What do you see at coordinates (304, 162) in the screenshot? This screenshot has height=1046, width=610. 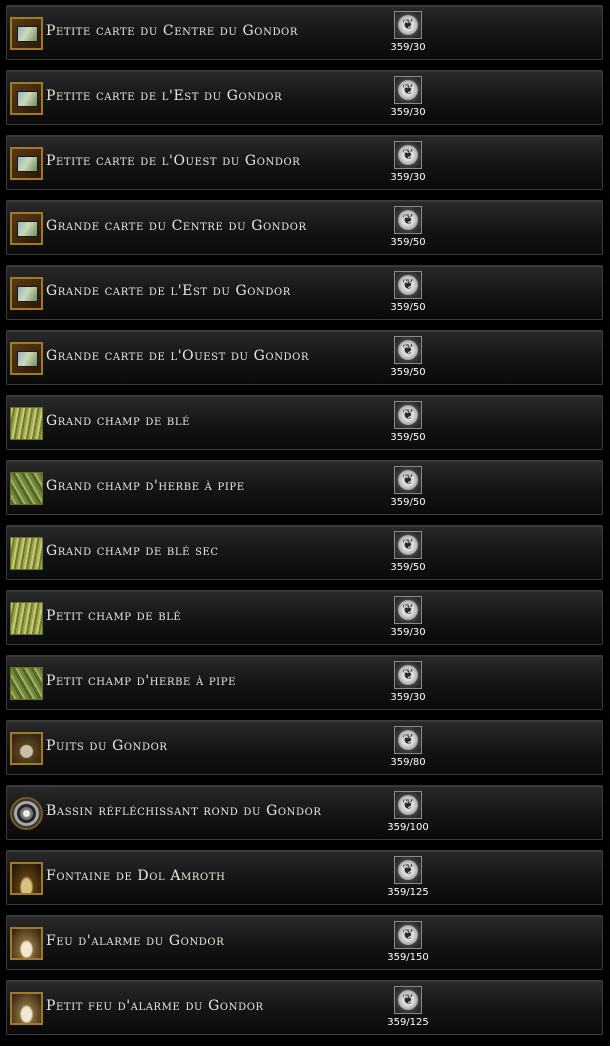 I see `list-item: Petite carte de l'Ouest du Gondor ❦ 359/30` at bounding box center [304, 162].